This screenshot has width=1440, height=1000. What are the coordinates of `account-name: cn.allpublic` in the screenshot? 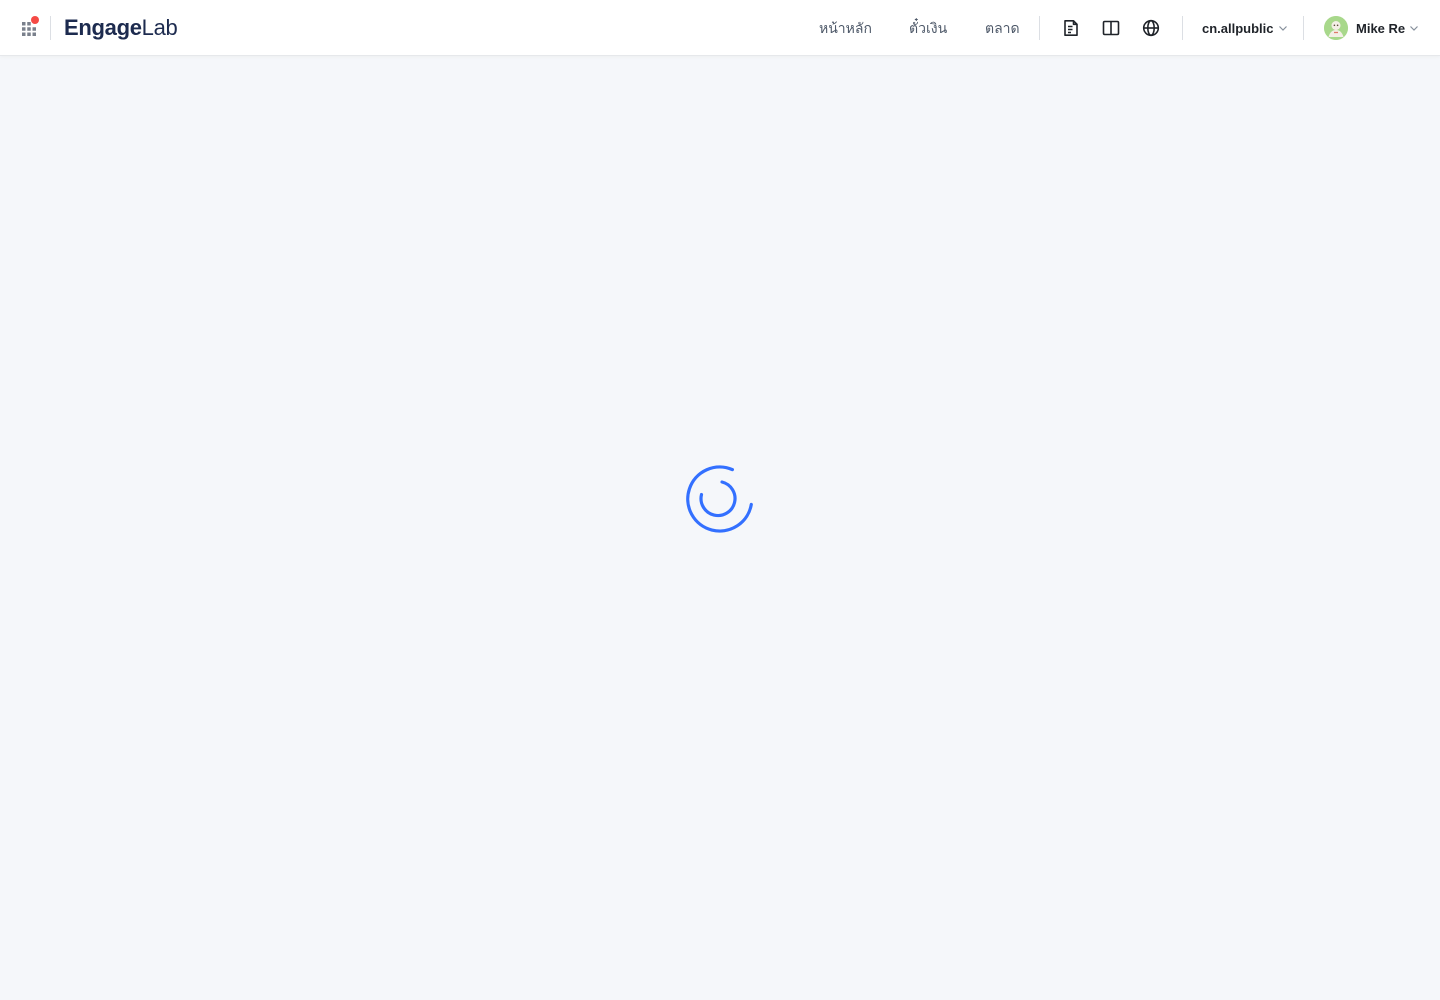 It's located at (1238, 28).